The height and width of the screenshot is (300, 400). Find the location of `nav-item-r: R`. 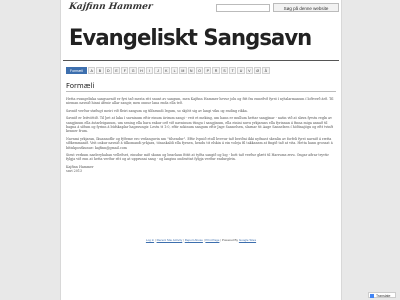

nav-item-r: R is located at coordinates (216, 70).